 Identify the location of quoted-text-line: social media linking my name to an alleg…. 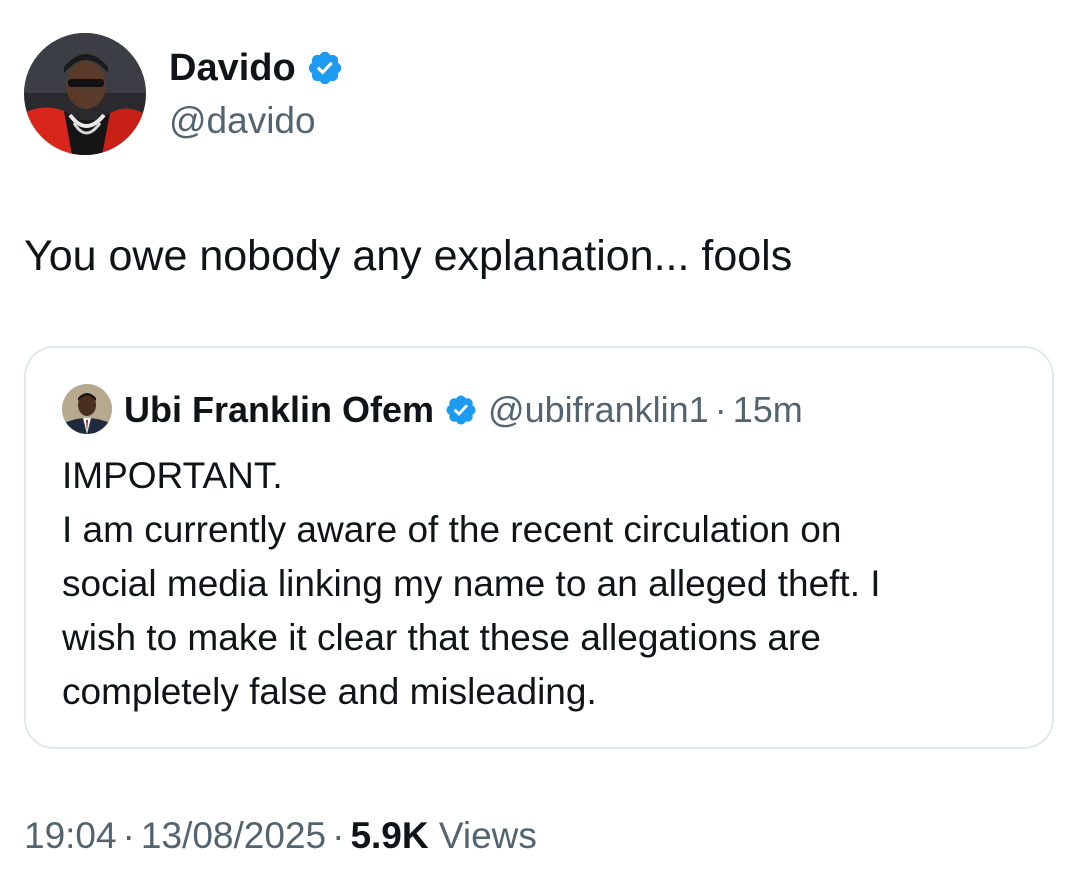
(471, 583).